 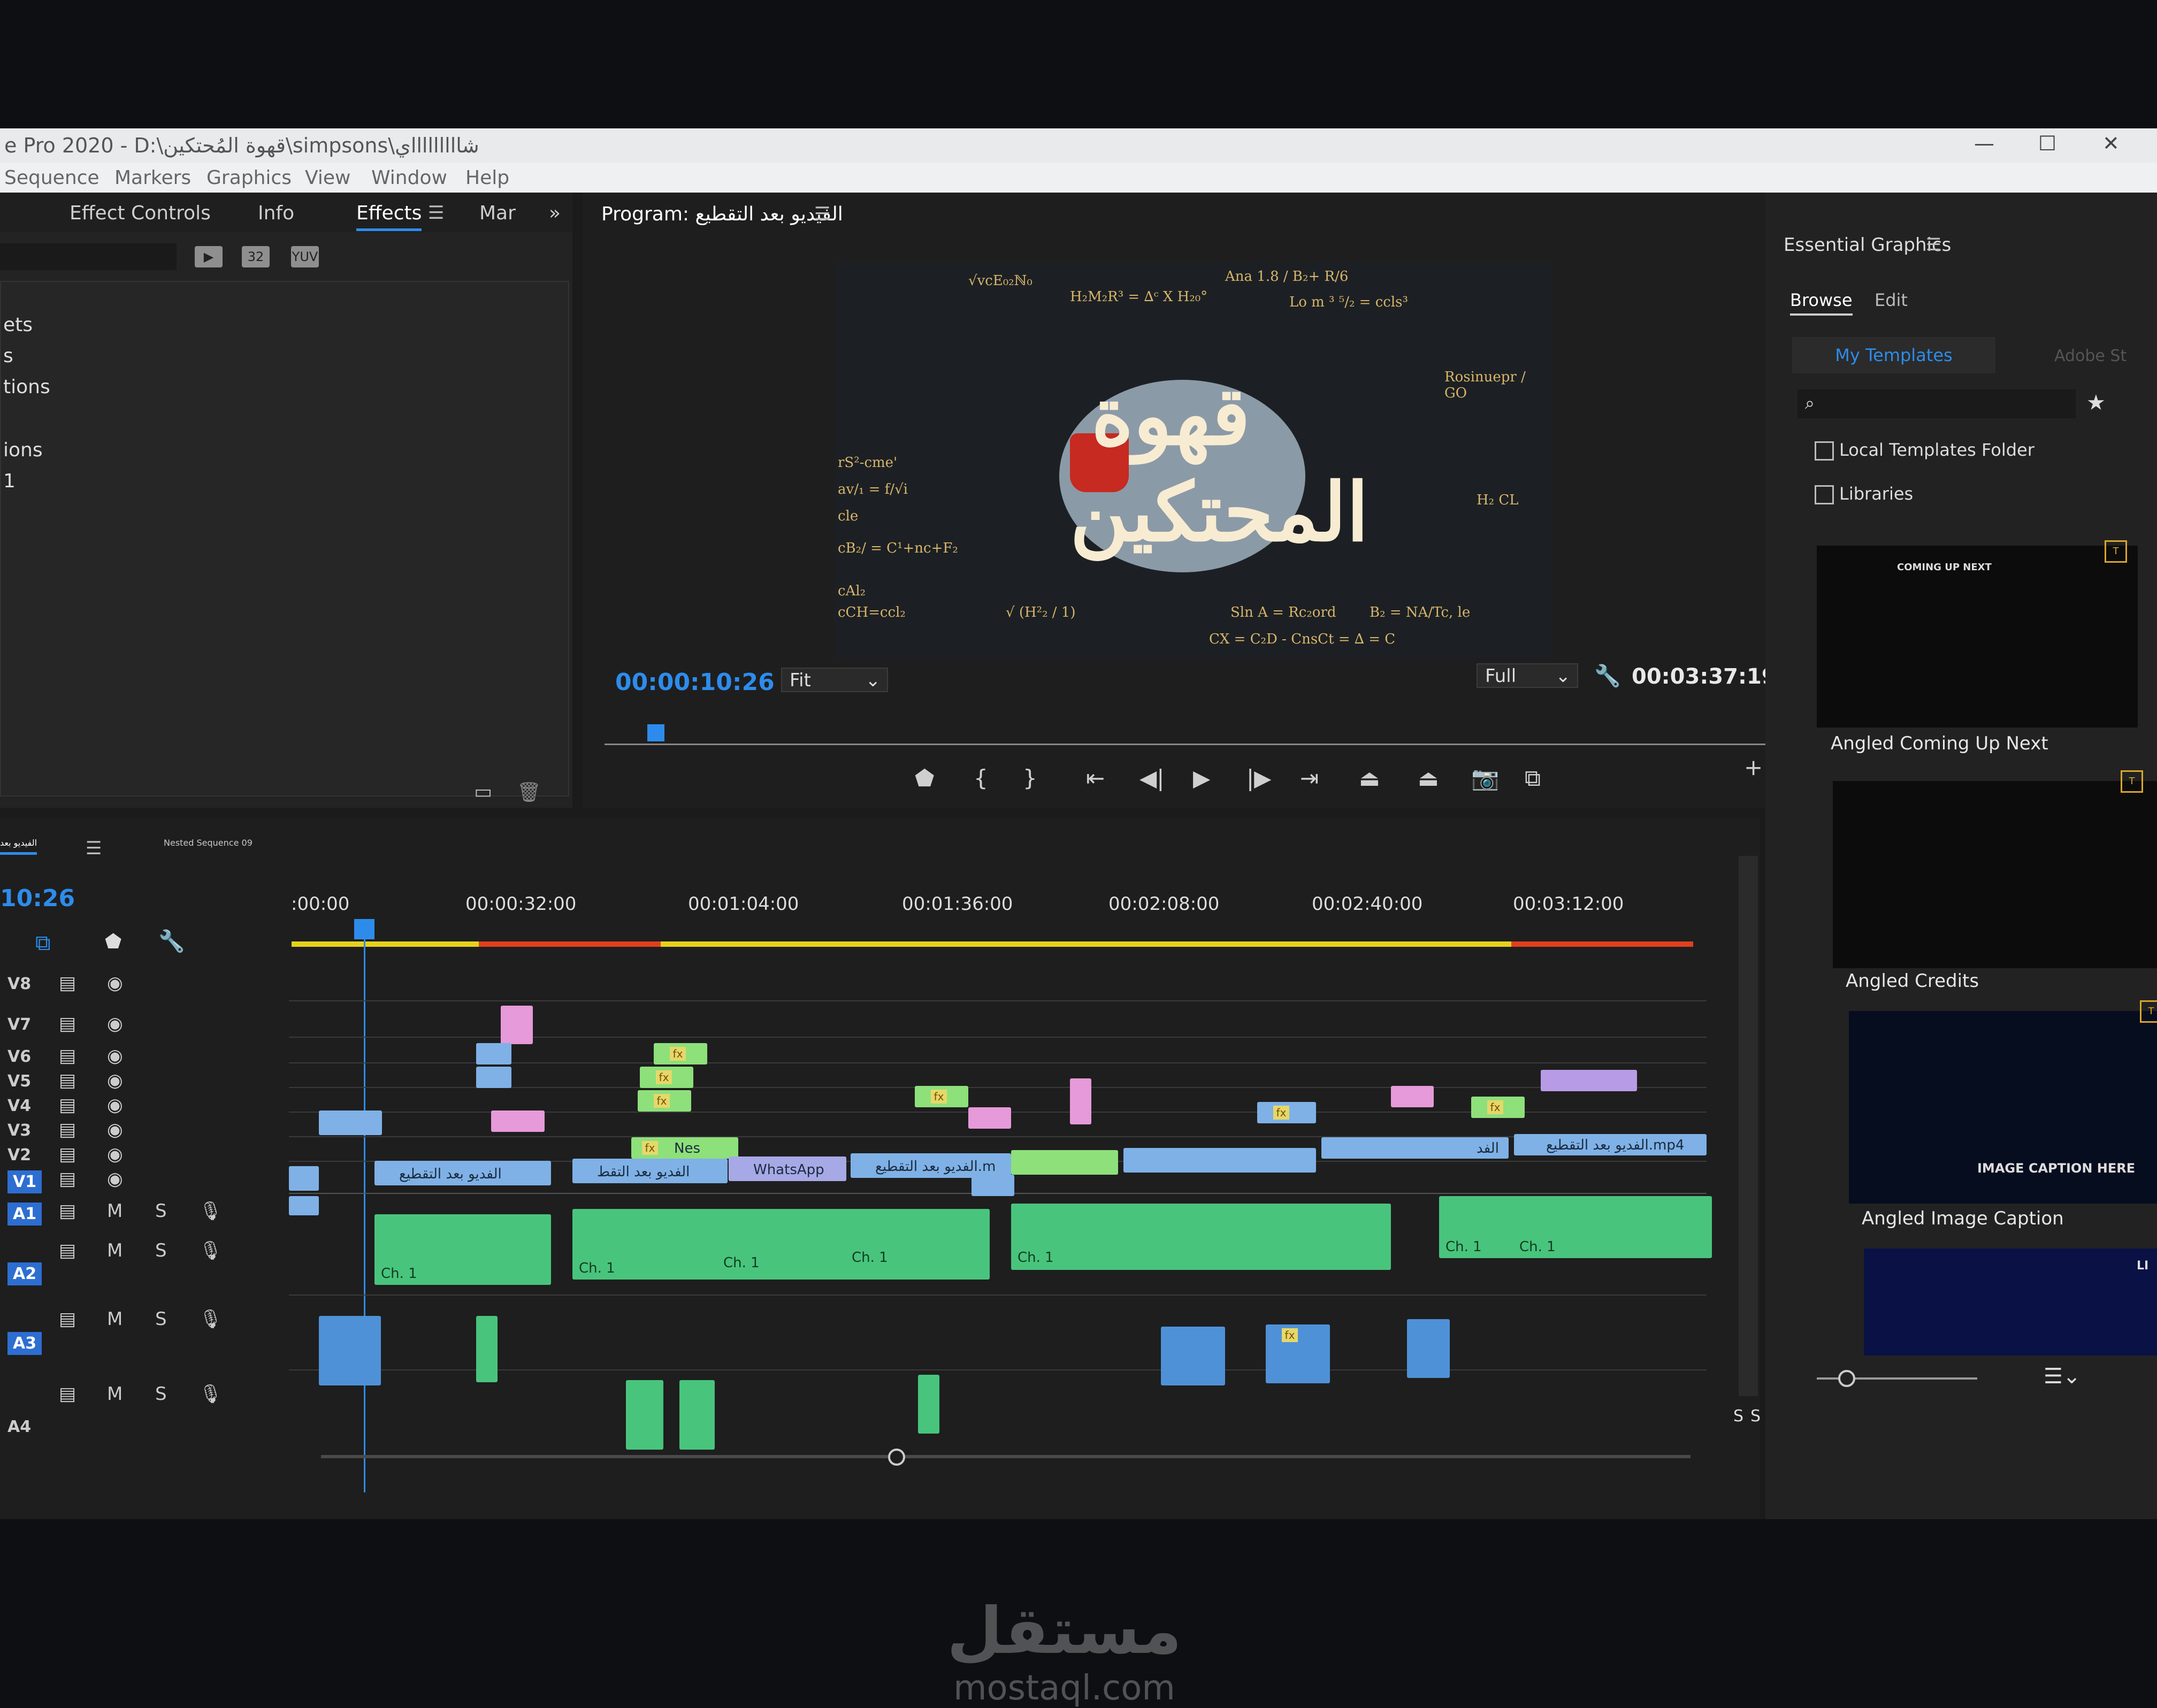 I want to click on audio-clip: Ch. 1 Ch. 1, so click(x=1575, y=1227).